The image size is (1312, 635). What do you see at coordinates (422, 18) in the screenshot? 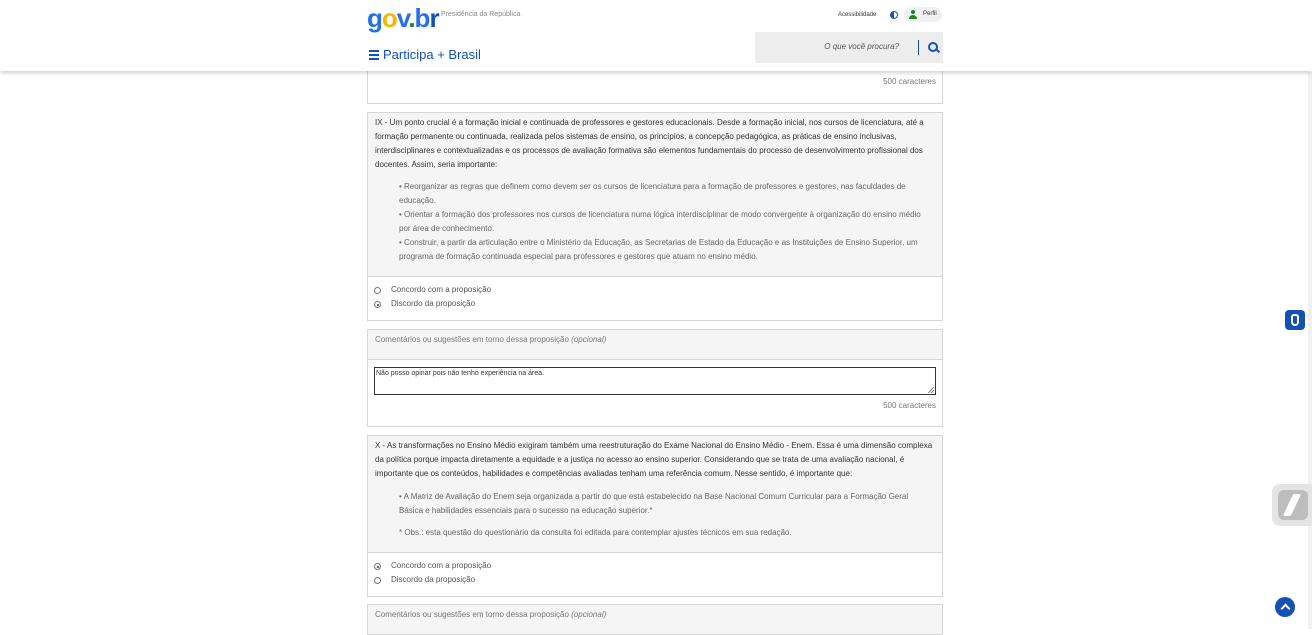
I see `logo-letter: b` at bounding box center [422, 18].